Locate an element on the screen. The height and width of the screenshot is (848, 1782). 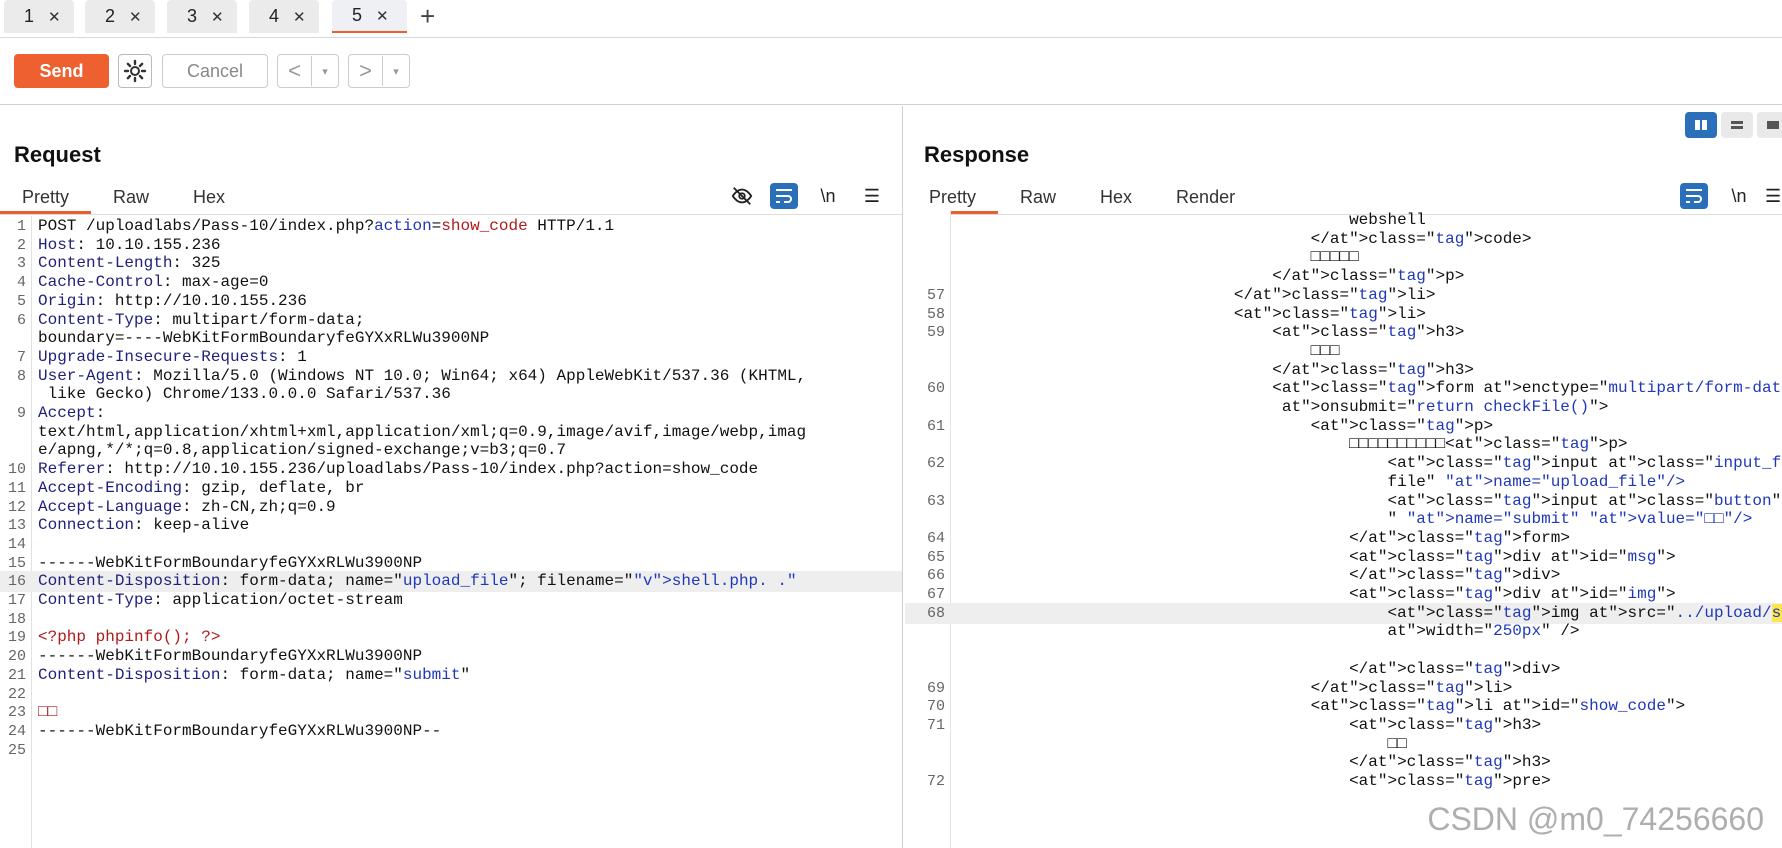
tab-label: 2 is located at coordinates (110, 16).